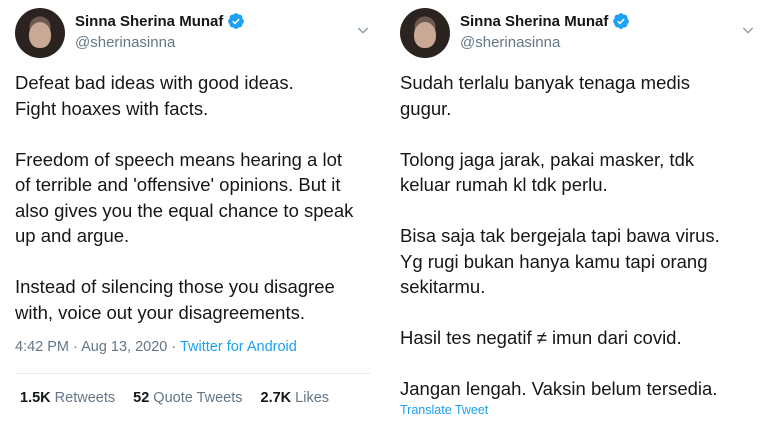 This screenshot has width=770, height=422. I want to click on quote-tweets-stat: 52 Quote Tweets, so click(187, 398).